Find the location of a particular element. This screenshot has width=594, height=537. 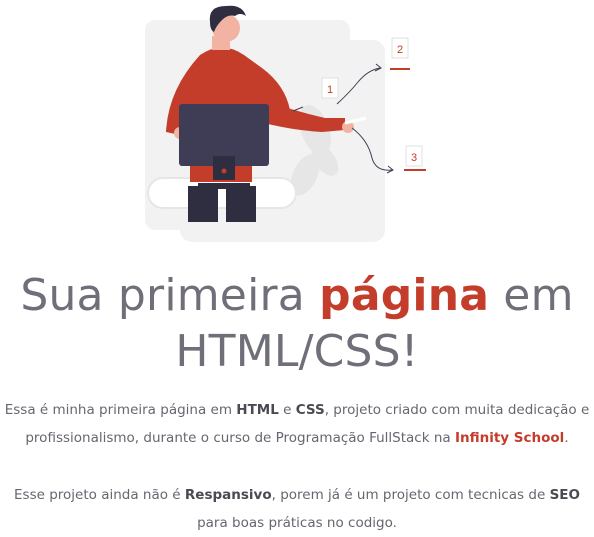

note-text: Esse projeto ainda não é is located at coordinates (99, 495).